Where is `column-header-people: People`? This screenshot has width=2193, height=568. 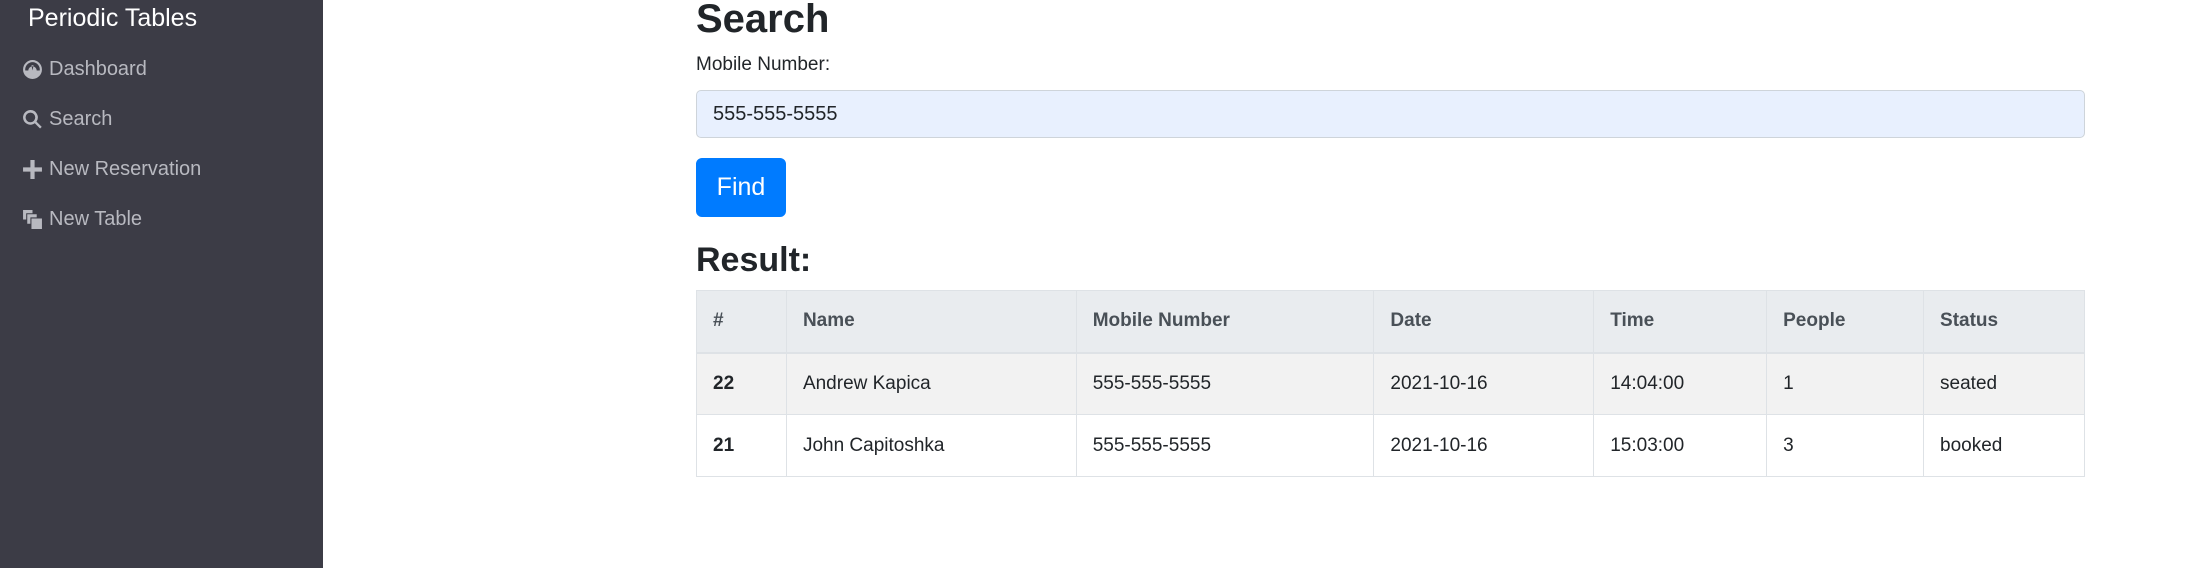
column-header-people: People is located at coordinates (1845, 322).